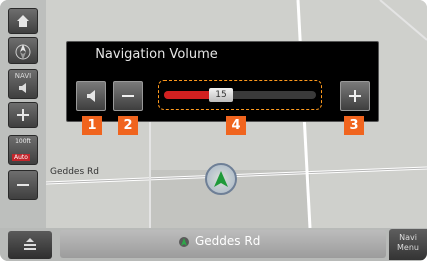  I want to click on home-icon, so click(23, 21).